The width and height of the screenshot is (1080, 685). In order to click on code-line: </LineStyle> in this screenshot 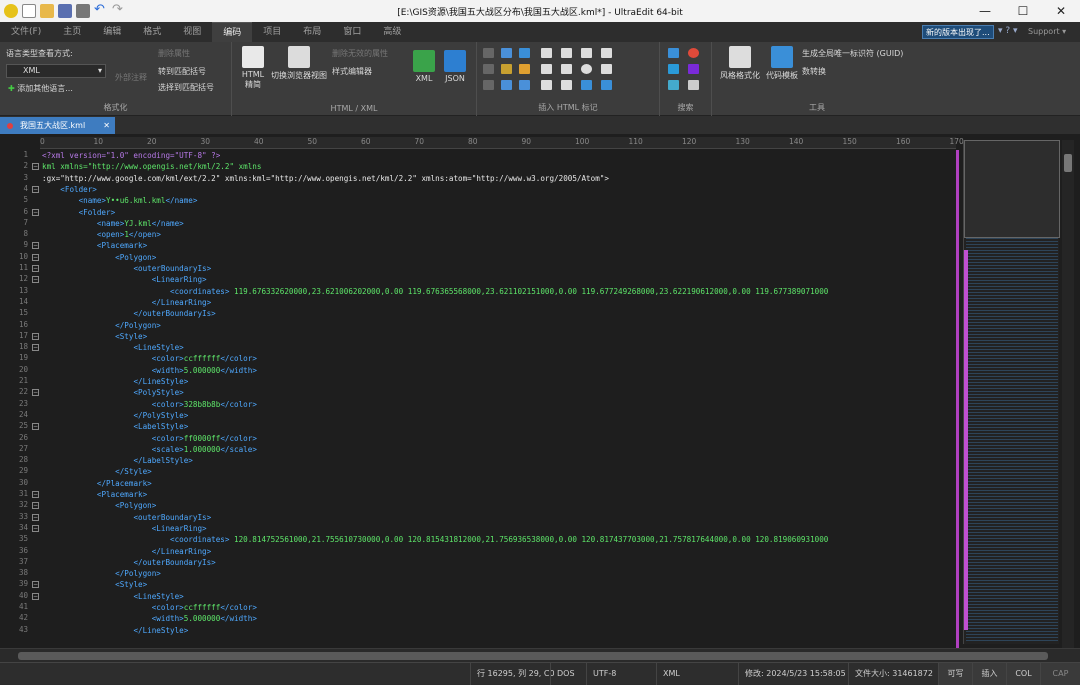, I will do `click(115, 381)`.